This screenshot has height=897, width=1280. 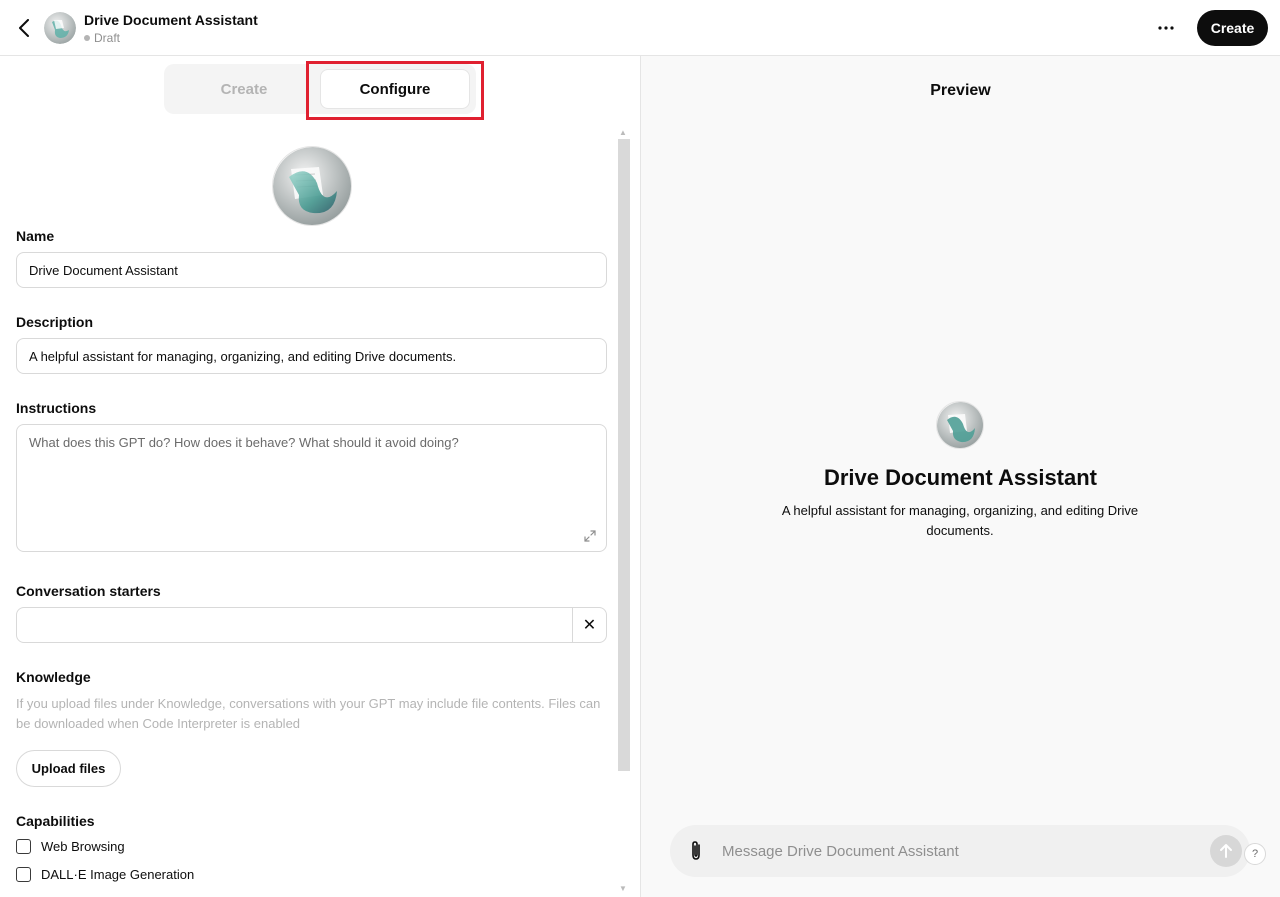 I want to click on name-input: Drive Document Assistant, so click(x=311, y=270).